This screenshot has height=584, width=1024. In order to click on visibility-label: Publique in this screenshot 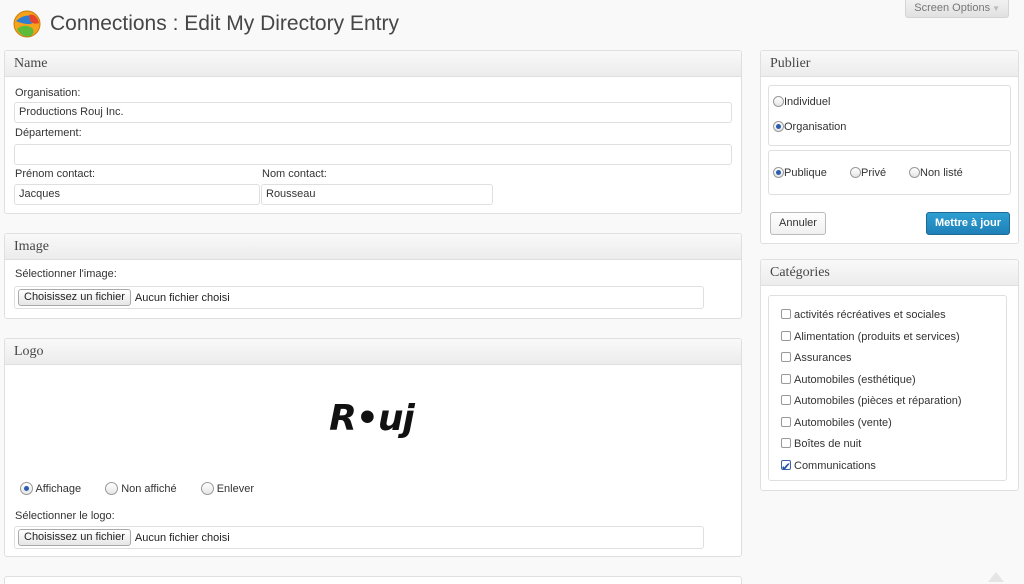, I will do `click(805, 173)`.